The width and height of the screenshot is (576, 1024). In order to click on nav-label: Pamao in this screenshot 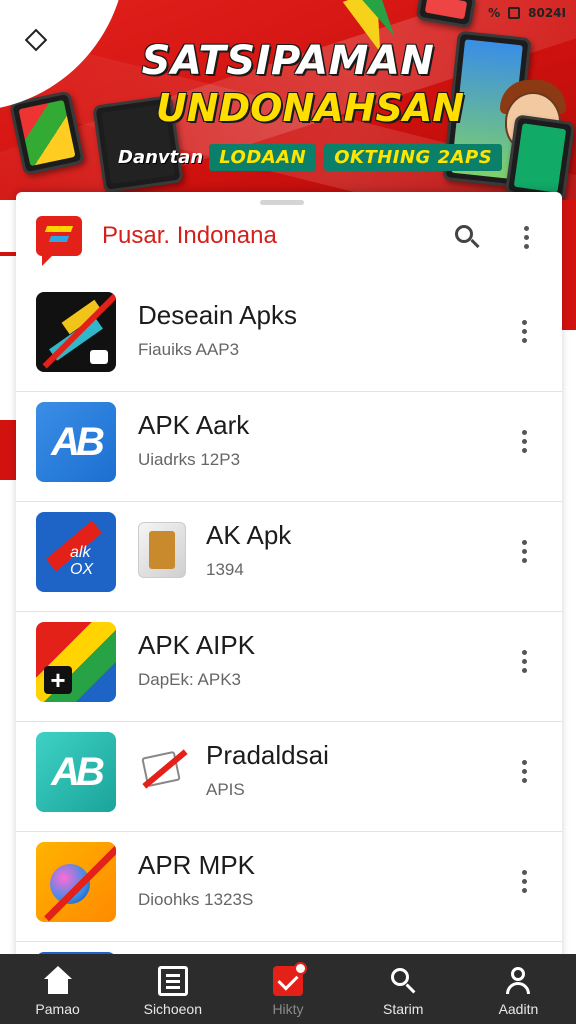, I will do `click(57, 1009)`.